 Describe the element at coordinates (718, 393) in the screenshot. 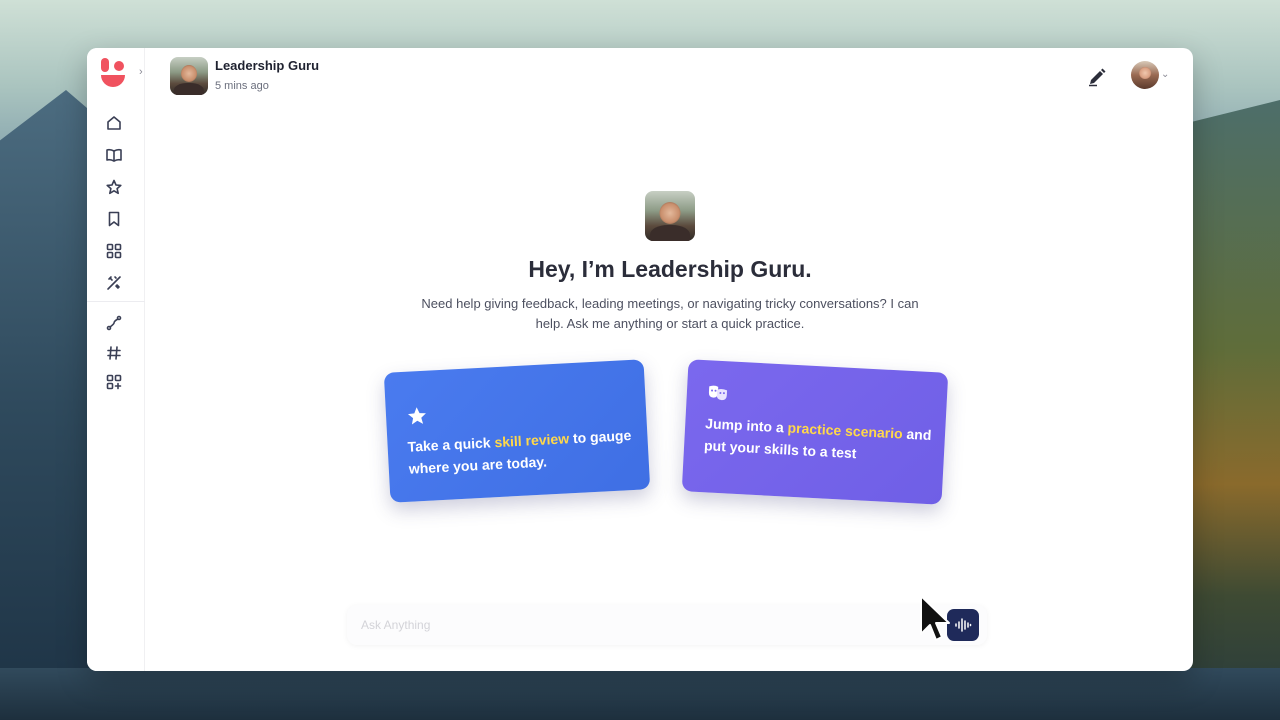

I see `theater-masks-icon` at that location.